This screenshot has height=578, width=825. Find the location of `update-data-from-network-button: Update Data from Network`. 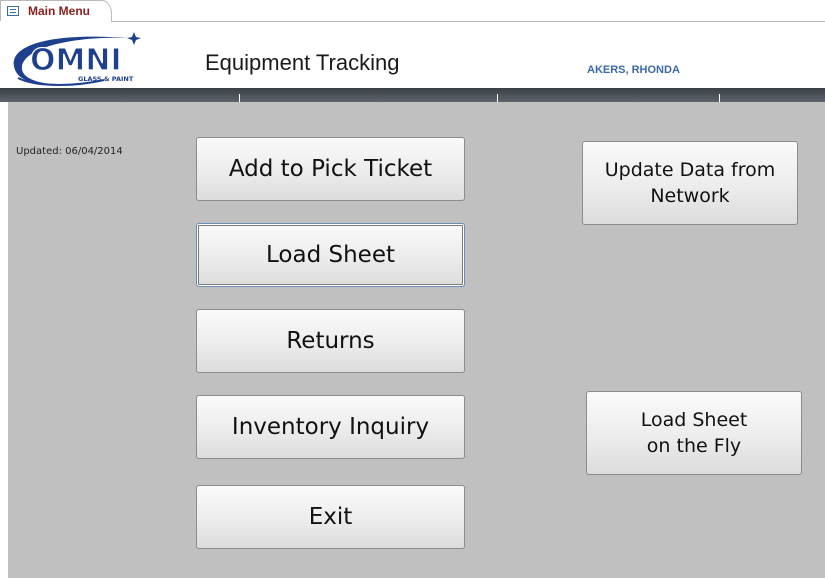

update-data-from-network-button: Update Data from Network is located at coordinates (690, 183).